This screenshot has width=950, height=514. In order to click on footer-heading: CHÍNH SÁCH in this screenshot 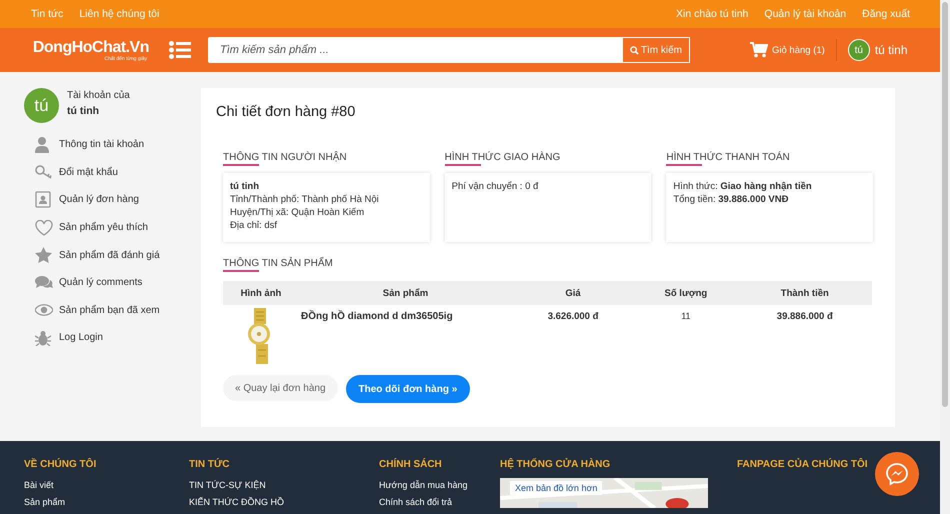, I will do `click(411, 464)`.